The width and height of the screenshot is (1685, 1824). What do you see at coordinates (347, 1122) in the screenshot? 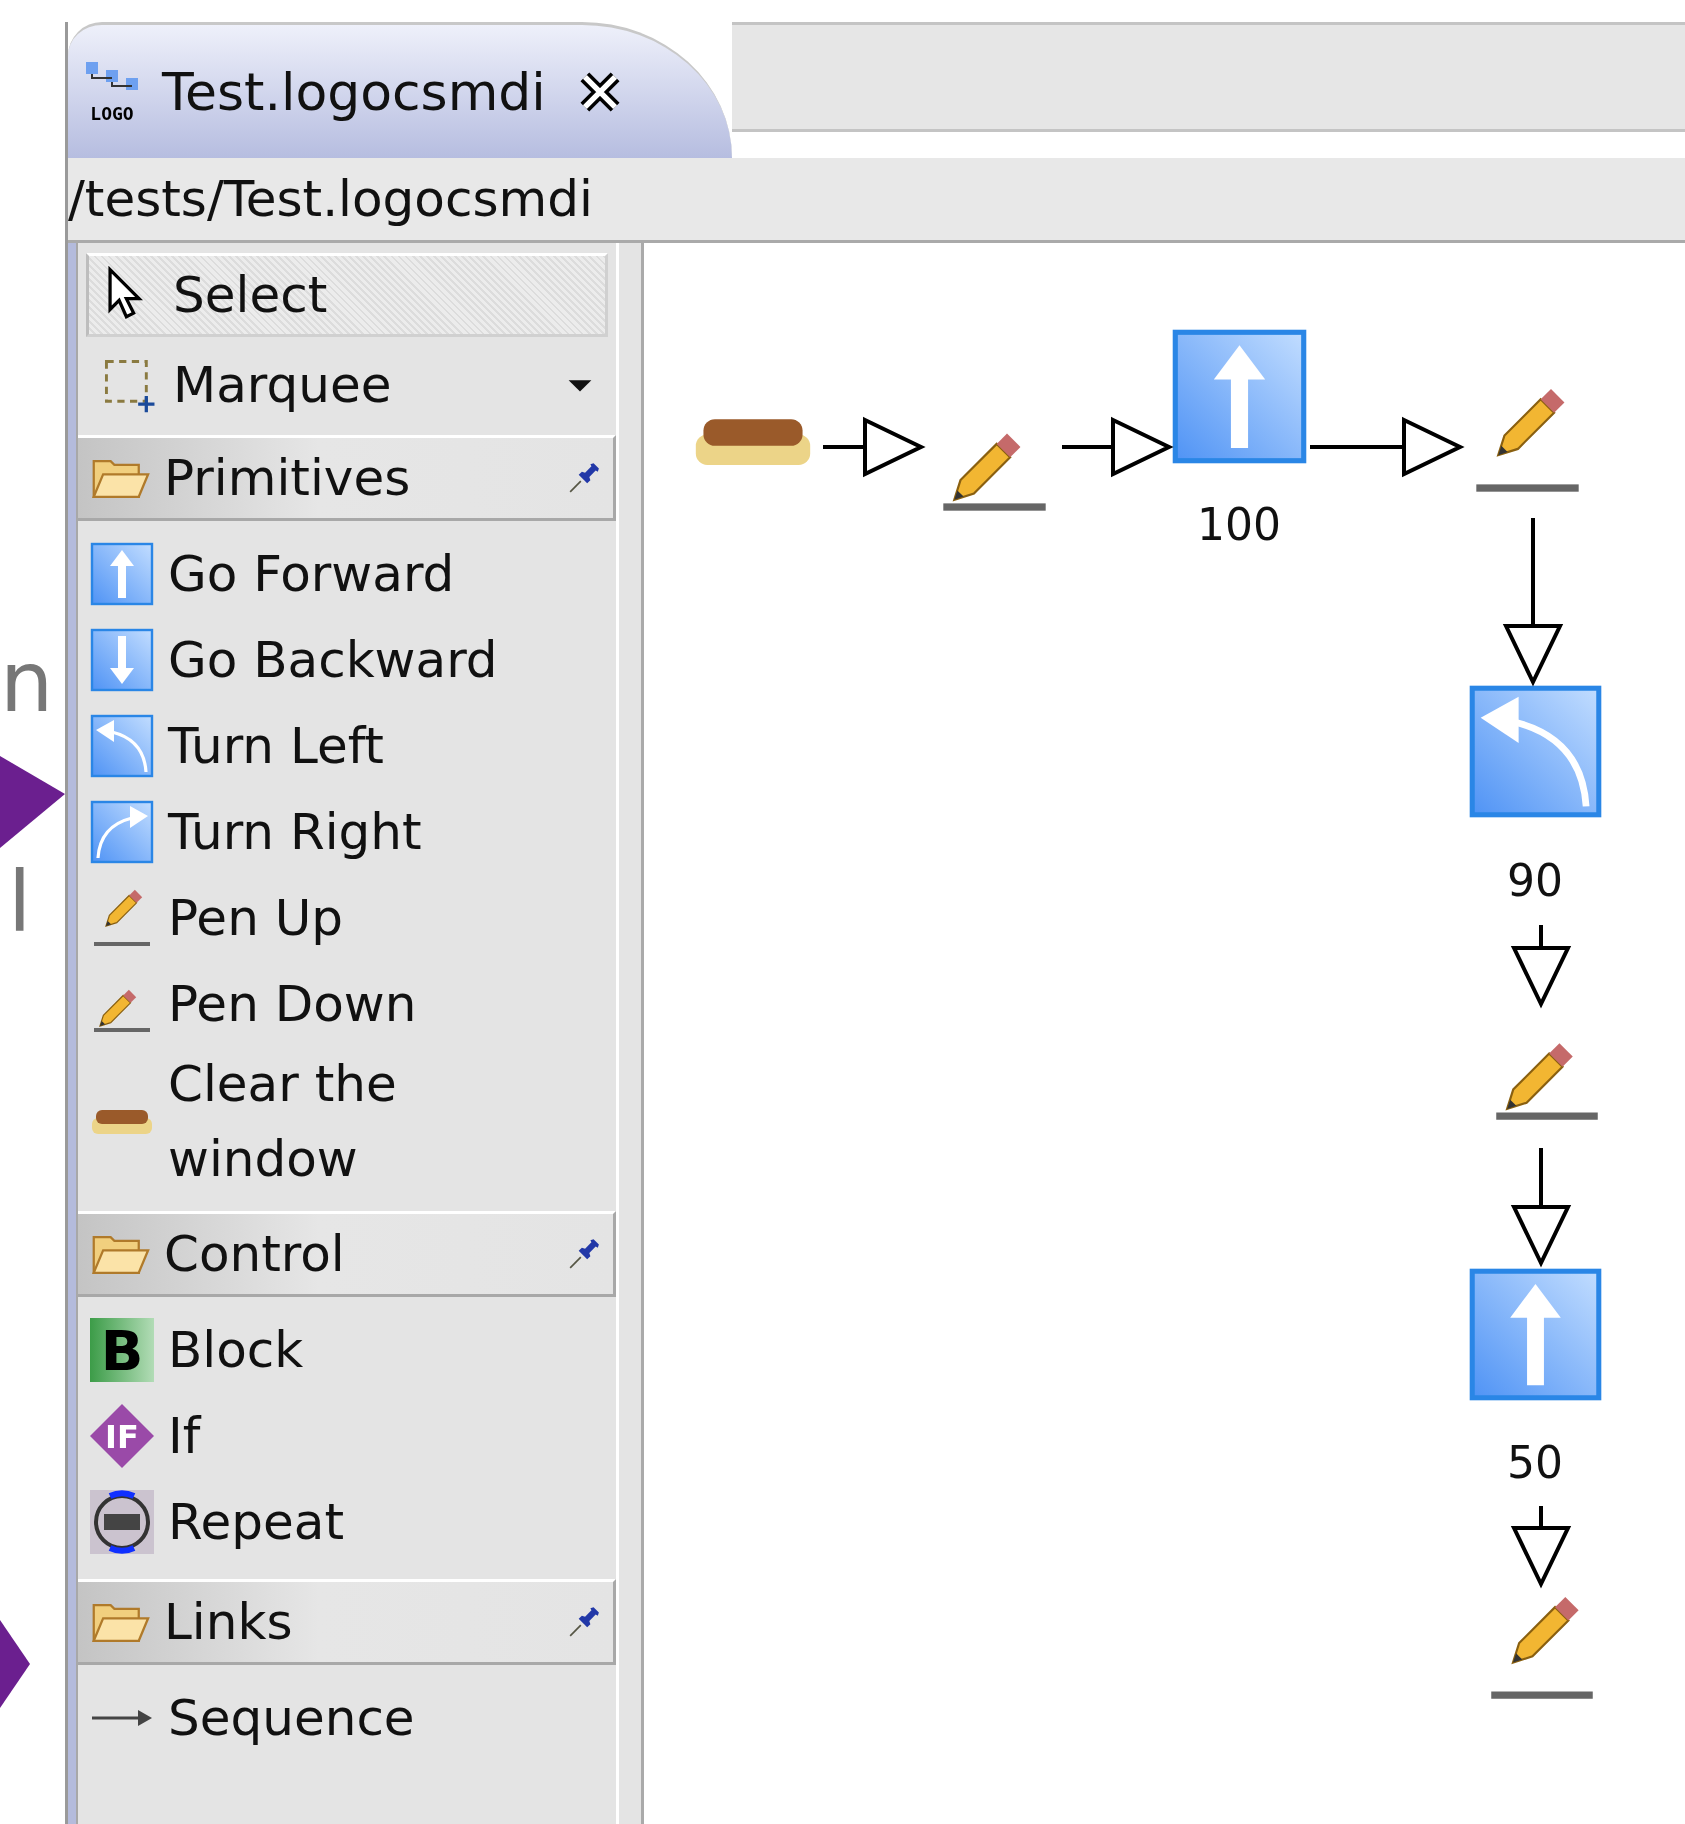
I see `palette-entry: Clear the window` at bounding box center [347, 1122].